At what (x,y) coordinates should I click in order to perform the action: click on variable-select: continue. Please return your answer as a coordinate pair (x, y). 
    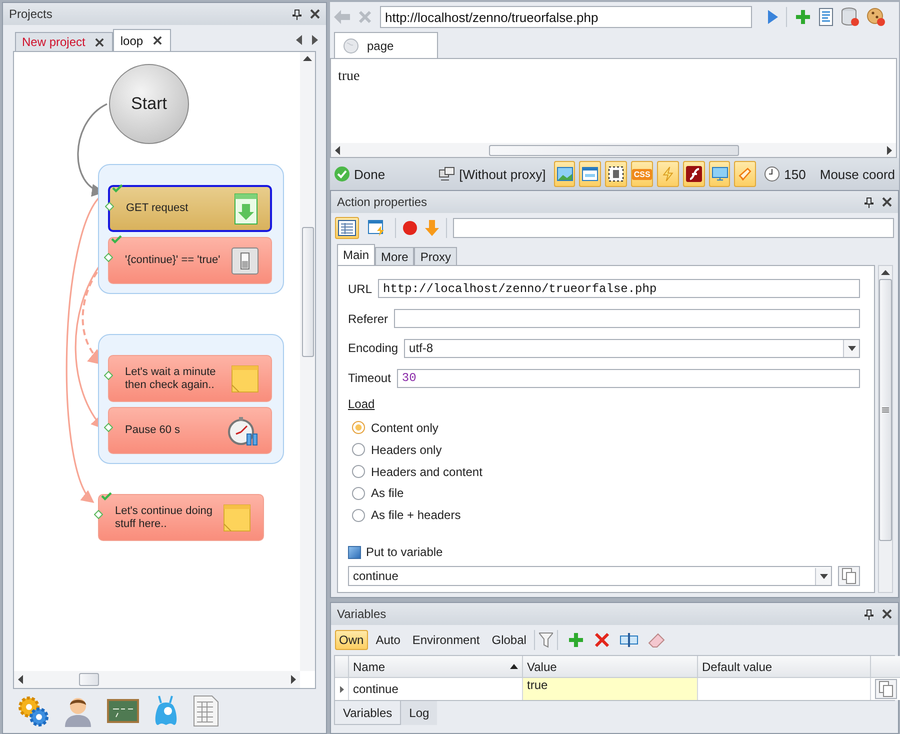
    Looking at the image, I should click on (590, 576).